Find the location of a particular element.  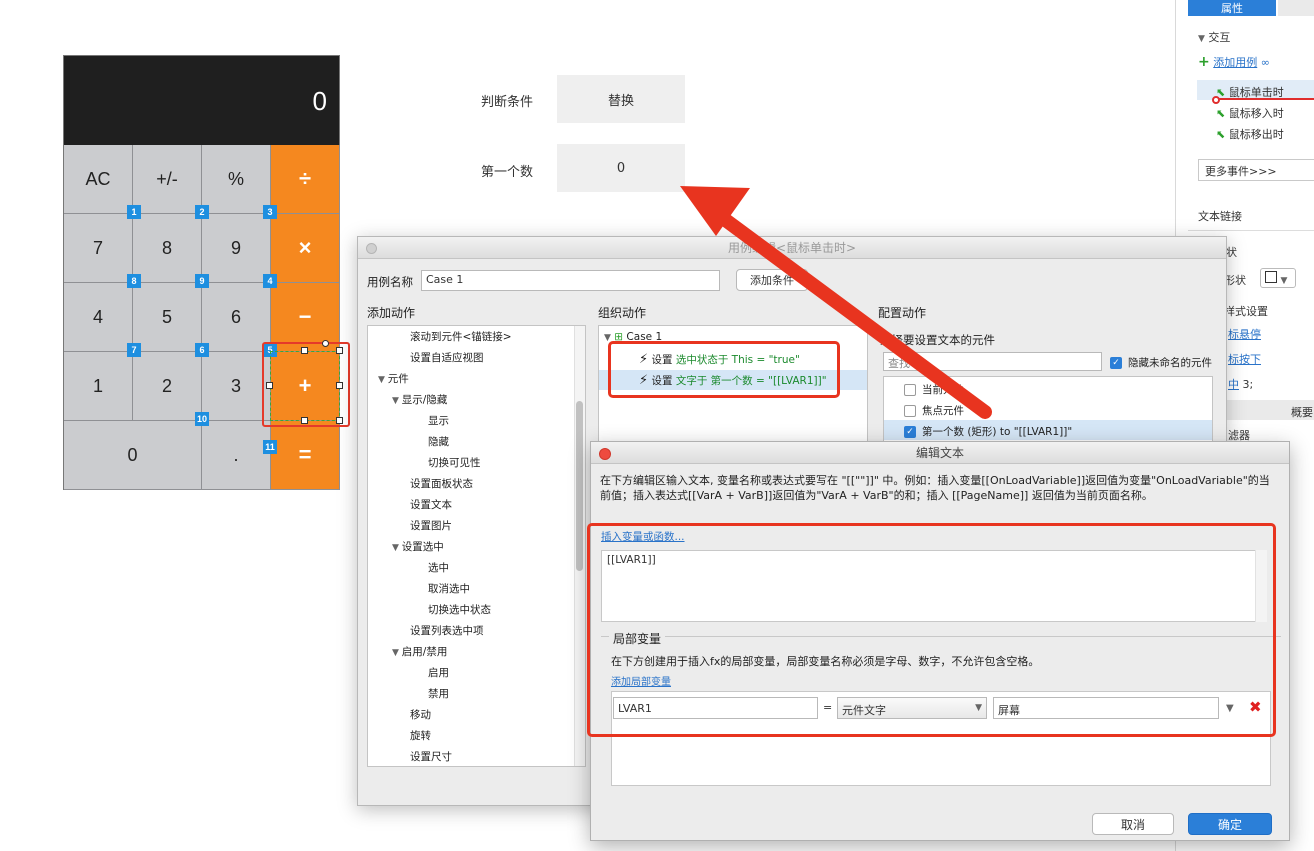

edit-text-titlebar: 编辑文本 is located at coordinates (940, 453).